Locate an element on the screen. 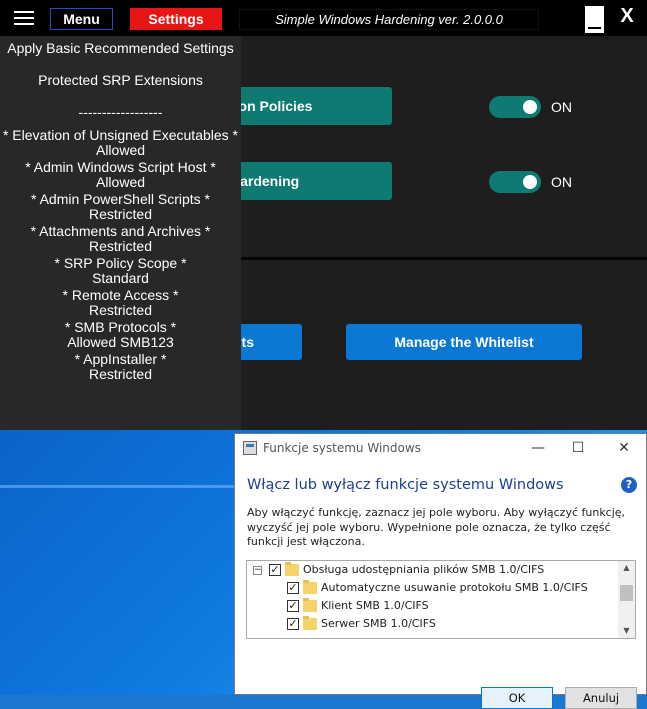 The width and height of the screenshot is (647, 709). menu-setting-title: * Remote Access * is located at coordinates (120, 295).